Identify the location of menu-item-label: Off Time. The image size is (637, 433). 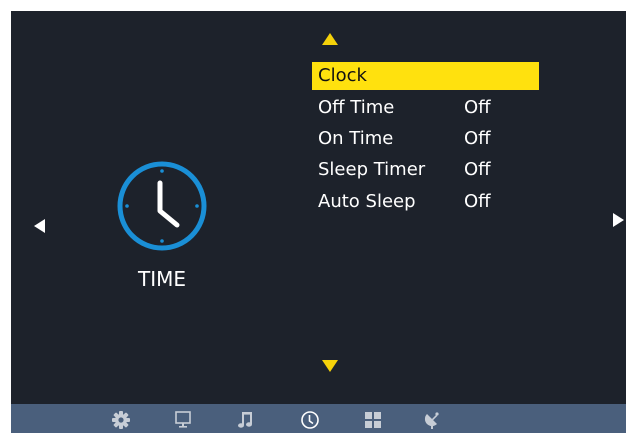
(356, 107).